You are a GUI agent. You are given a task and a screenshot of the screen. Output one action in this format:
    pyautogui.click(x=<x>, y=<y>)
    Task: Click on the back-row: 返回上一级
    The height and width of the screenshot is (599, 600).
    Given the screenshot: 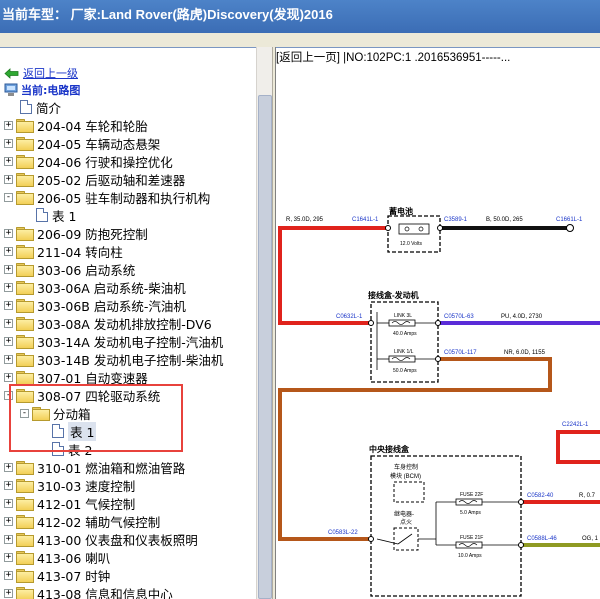 What is the action you would take?
    pyautogui.click(x=41, y=73)
    